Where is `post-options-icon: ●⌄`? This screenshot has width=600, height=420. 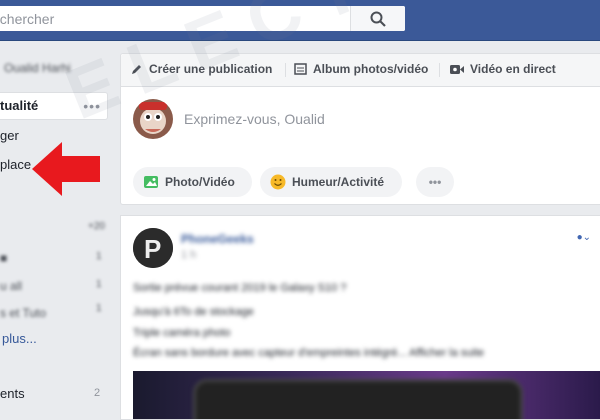
post-options-icon: ●⌄ is located at coordinates (584, 237).